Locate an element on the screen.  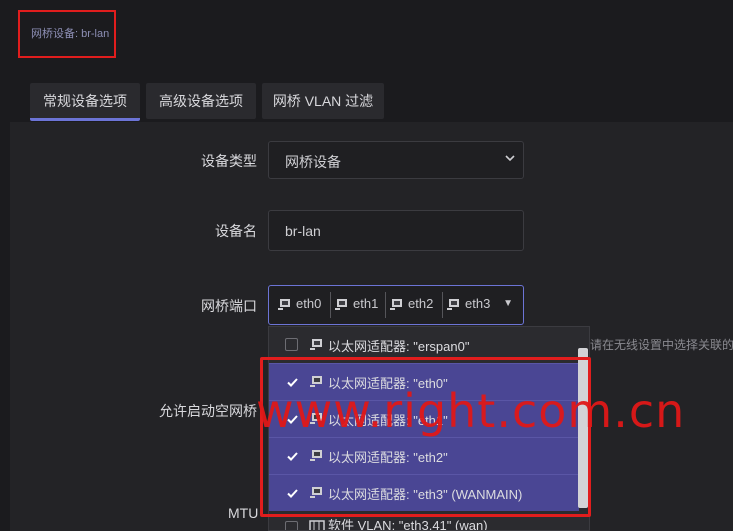
option-label: 软件 VLAN: "eth3.41" (wan) is located at coordinates (408, 524).